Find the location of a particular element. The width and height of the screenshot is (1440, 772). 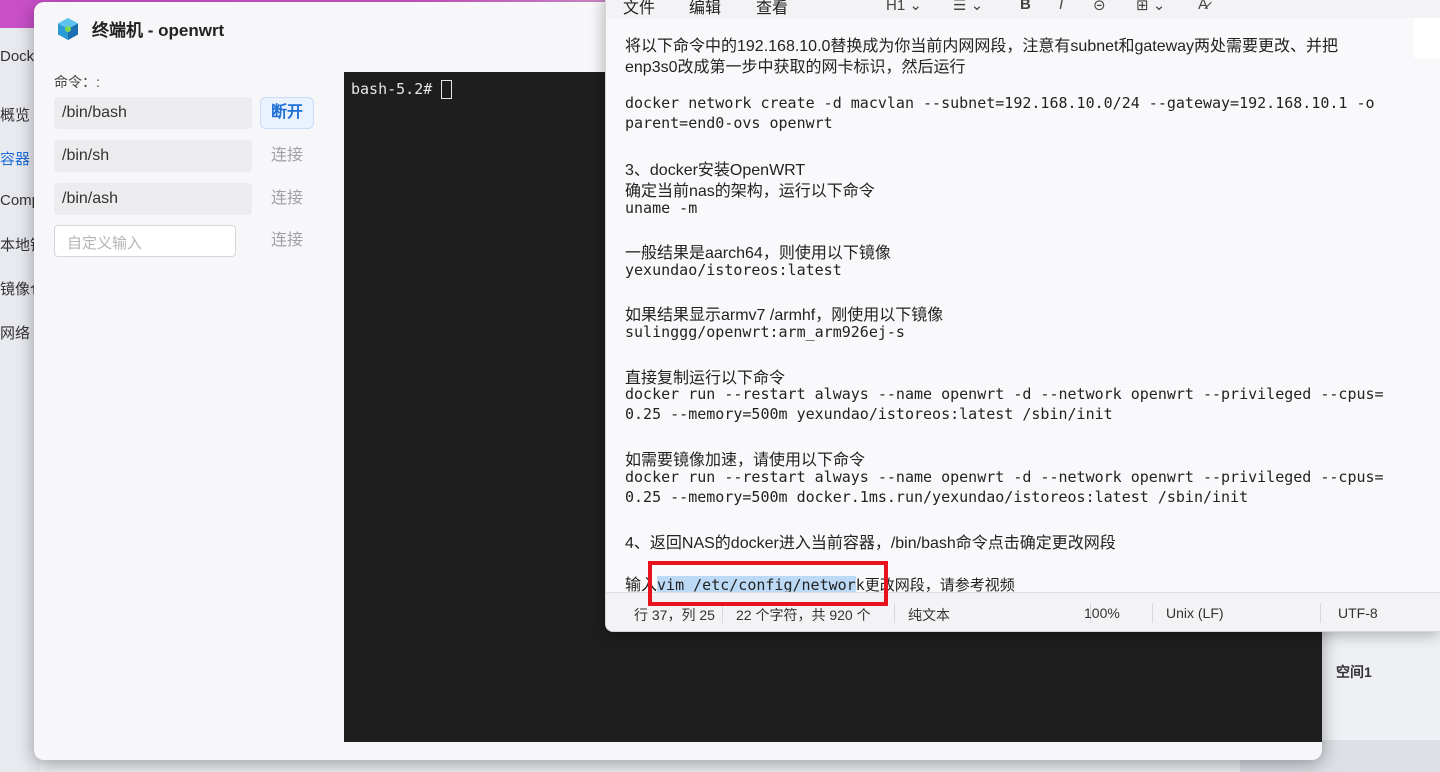

bold-button: B is located at coordinates (1025, 6).